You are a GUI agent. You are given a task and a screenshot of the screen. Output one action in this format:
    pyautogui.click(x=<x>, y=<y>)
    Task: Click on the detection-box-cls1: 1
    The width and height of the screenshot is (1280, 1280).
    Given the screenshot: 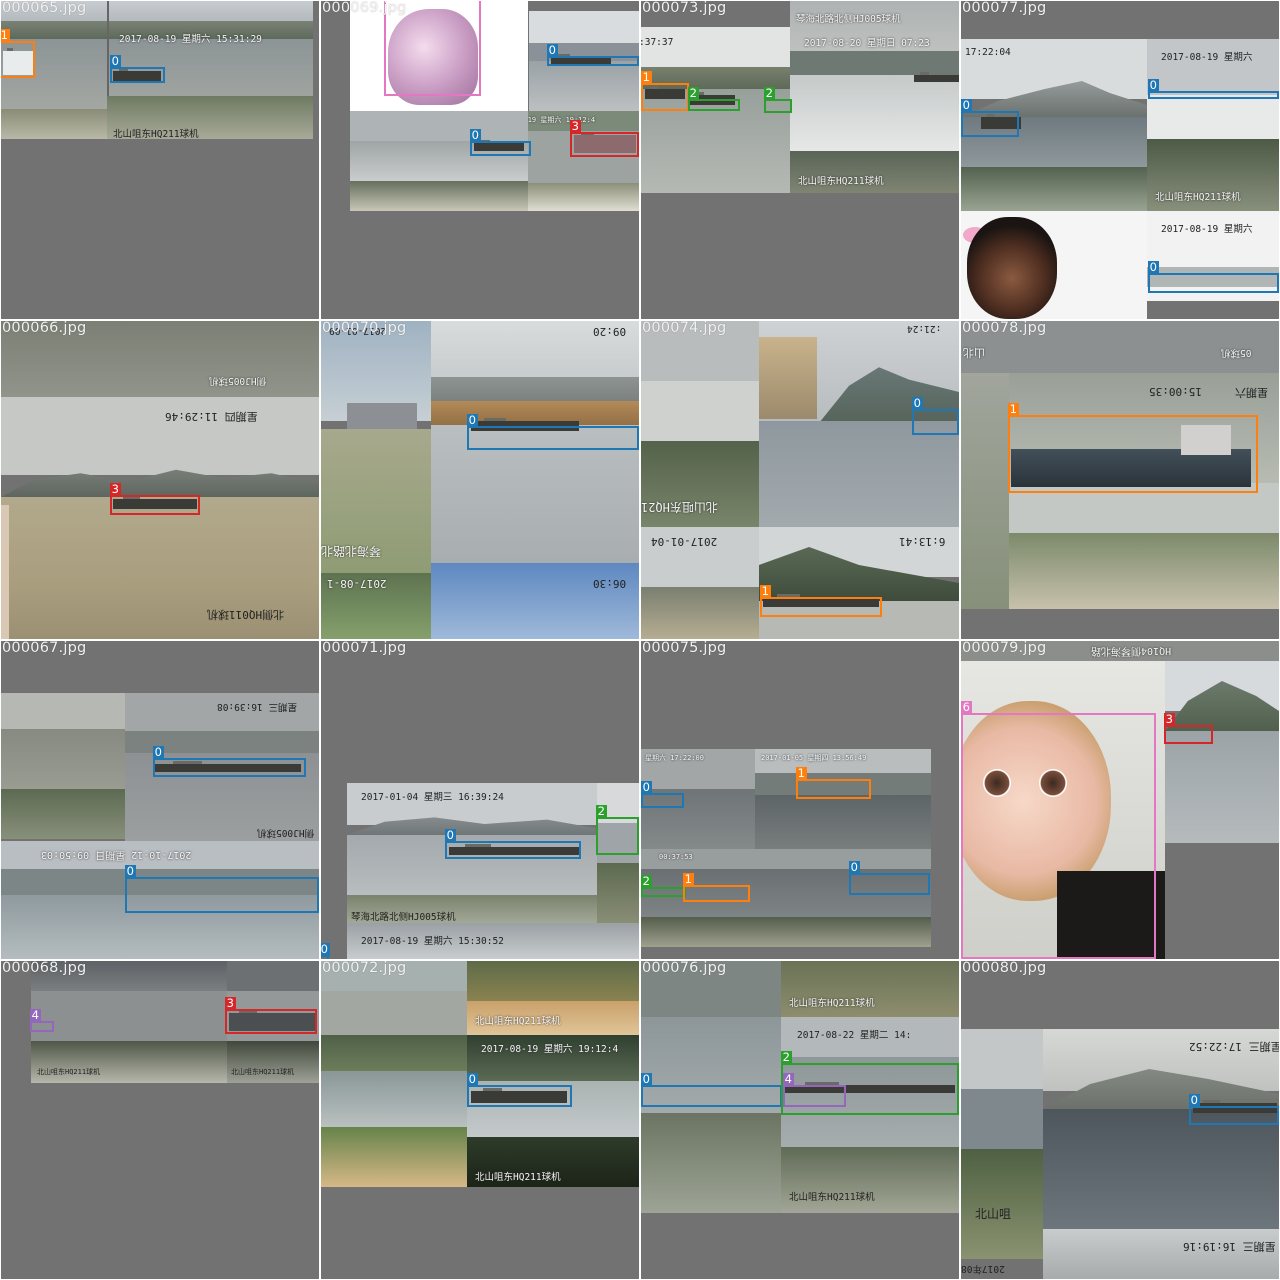 What is the action you would take?
    pyautogui.click(x=833, y=783)
    